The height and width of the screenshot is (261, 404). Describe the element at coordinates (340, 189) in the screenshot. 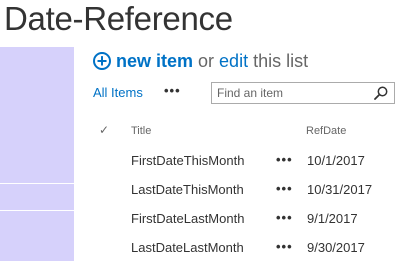

I see `list-item-refdate: 10/31/2017` at that location.